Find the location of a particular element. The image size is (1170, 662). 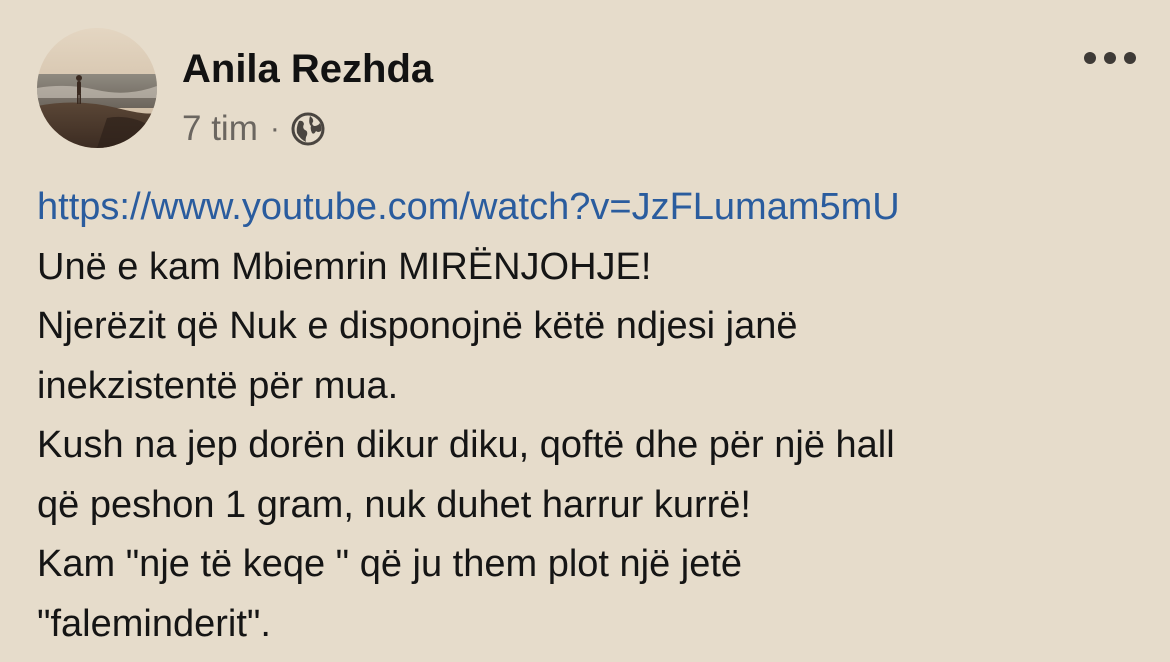

post-timestamp: 7 tim is located at coordinates (220, 129).